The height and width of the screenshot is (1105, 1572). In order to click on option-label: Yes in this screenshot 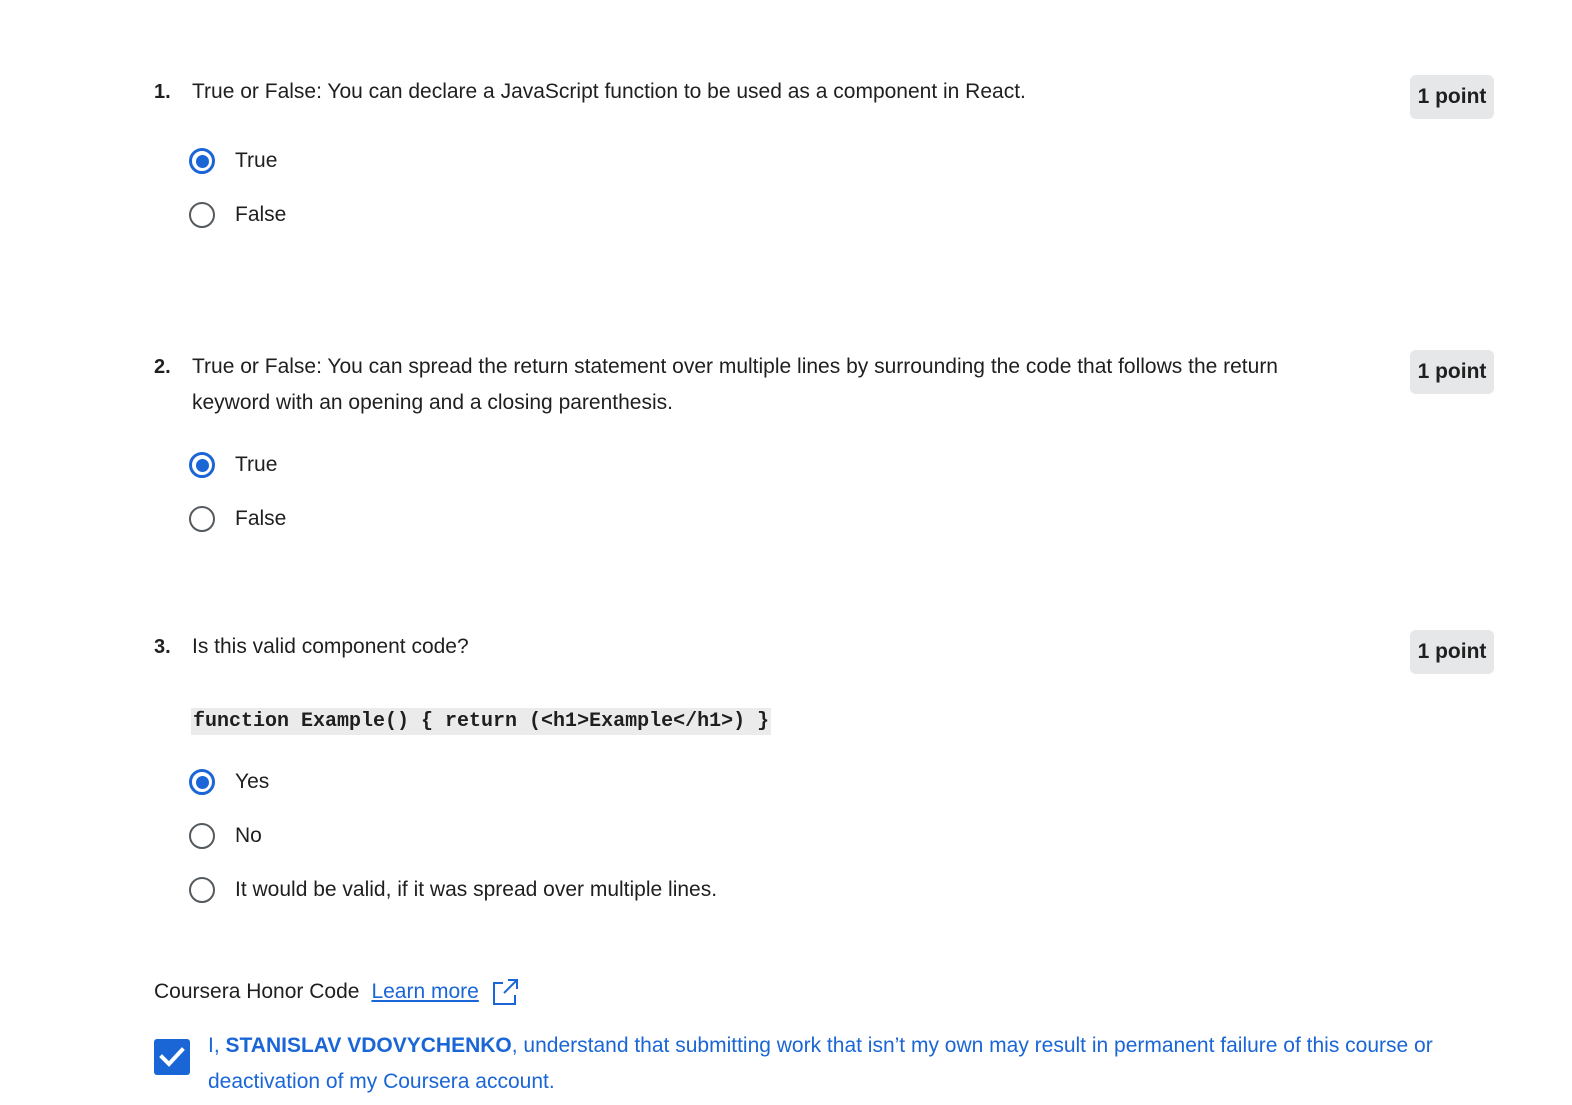, I will do `click(252, 781)`.